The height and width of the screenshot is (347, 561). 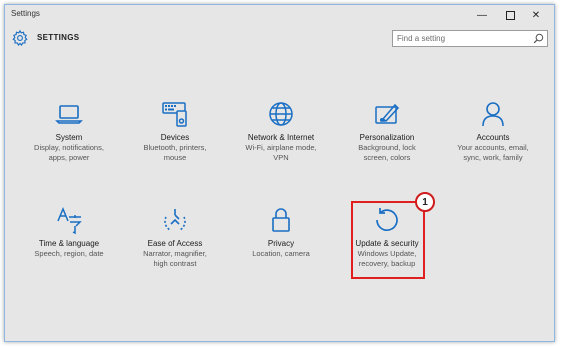 What do you see at coordinates (25, 13) in the screenshot?
I see `window-title: Settings` at bounding box center [25, 13].